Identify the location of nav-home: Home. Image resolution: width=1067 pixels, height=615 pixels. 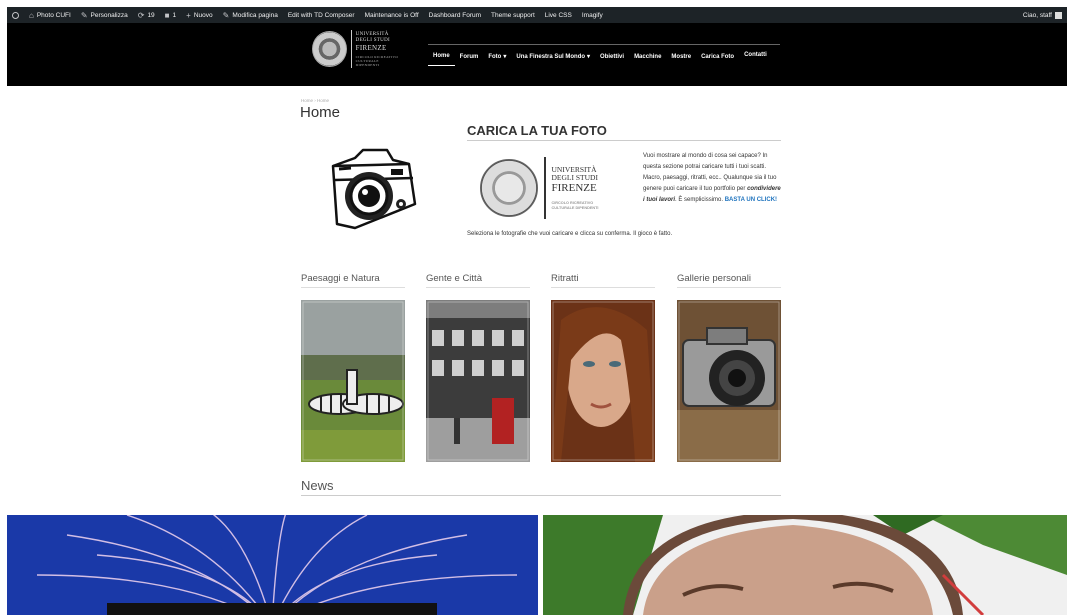
(441, 55).